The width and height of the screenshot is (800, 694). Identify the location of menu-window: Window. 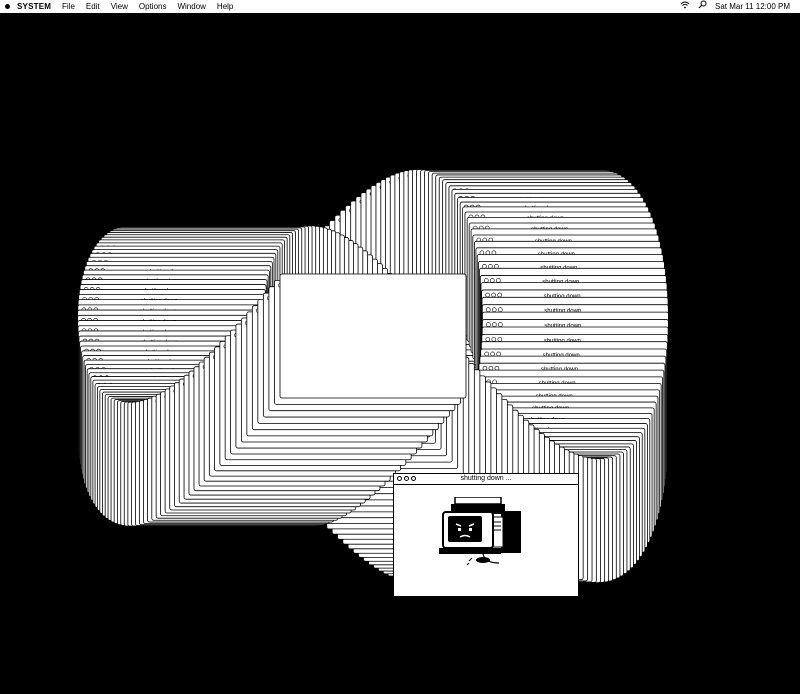
(191, 6).